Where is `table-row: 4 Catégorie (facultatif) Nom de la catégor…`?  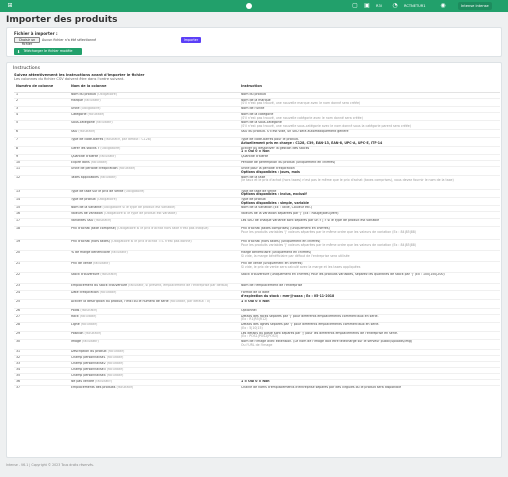
table-row: 4 Catégorie (facultatif) Nom de la catégor… is located at coordinates (257, 116).